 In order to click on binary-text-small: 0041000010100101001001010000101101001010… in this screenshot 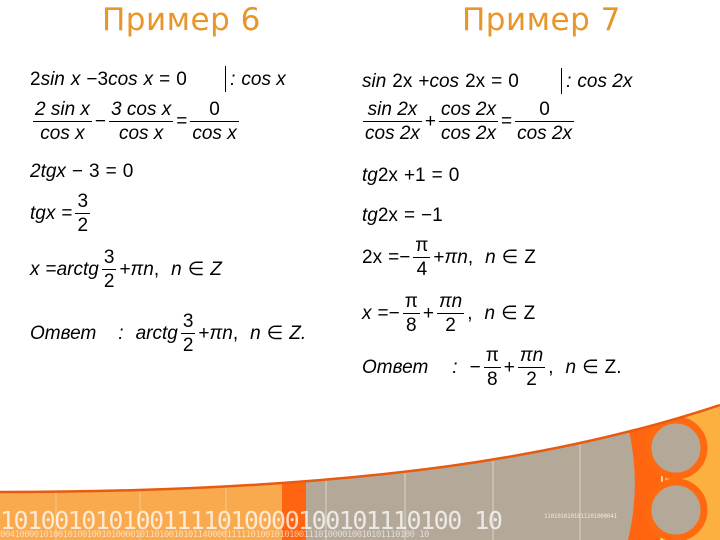, I will do `click(214, 535)`.